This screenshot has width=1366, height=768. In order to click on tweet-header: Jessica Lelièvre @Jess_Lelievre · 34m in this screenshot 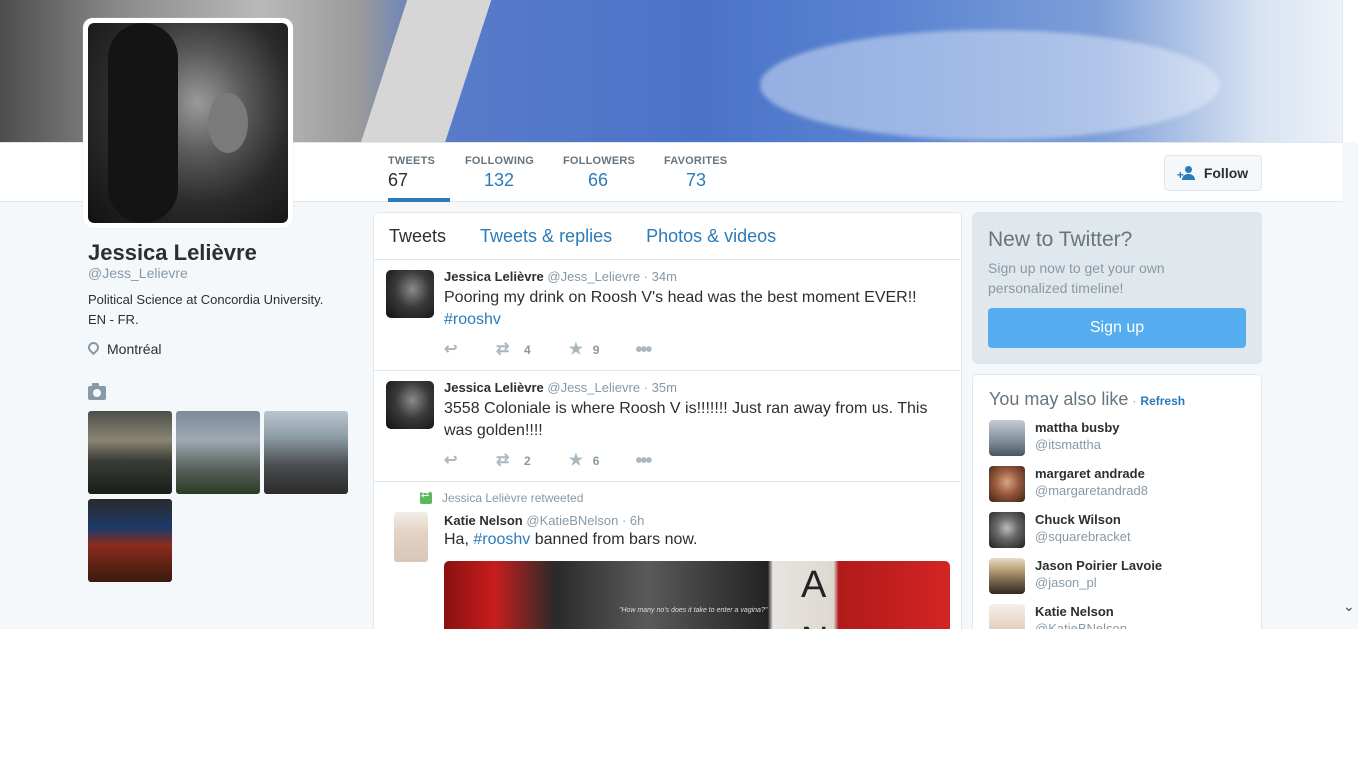, I will do `click(560, 276)`.